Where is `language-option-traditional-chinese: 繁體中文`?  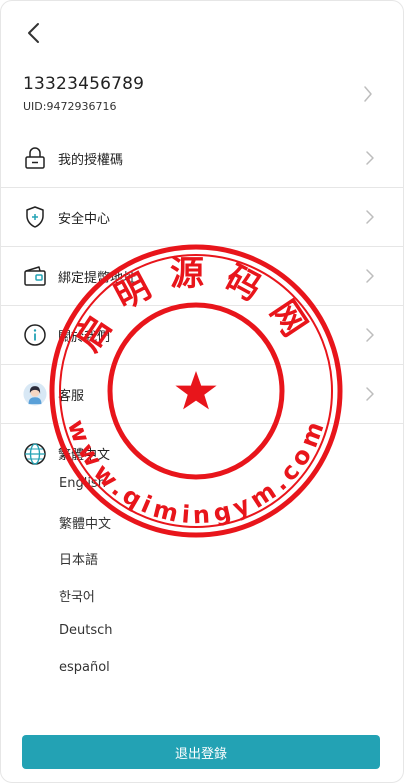
language-option-traditional-chinese: 繁體中文 is located at coordinates (85, 522).